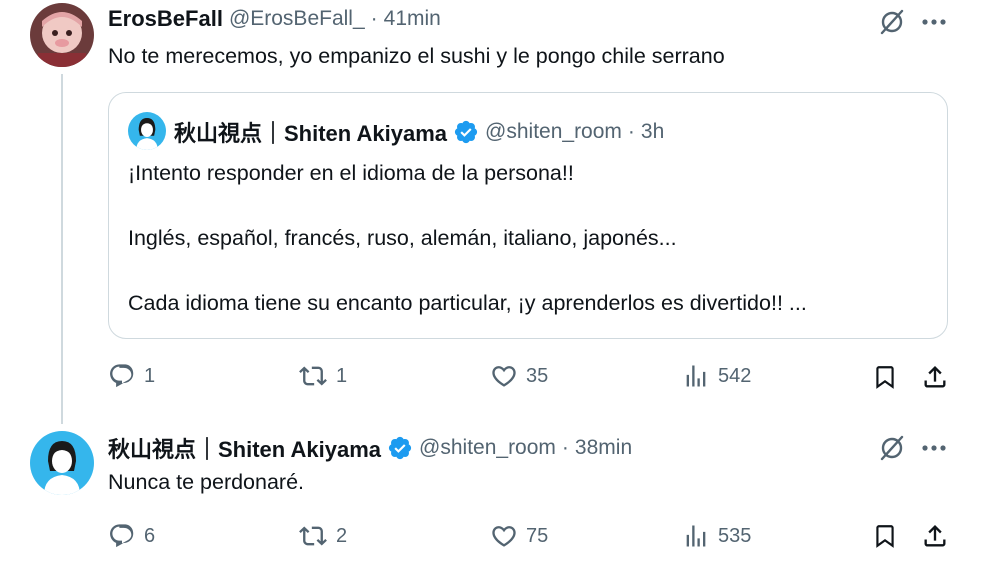 This screenshot has width=987, height=561. I want to click on repost-button: 1, so click(322, 376).